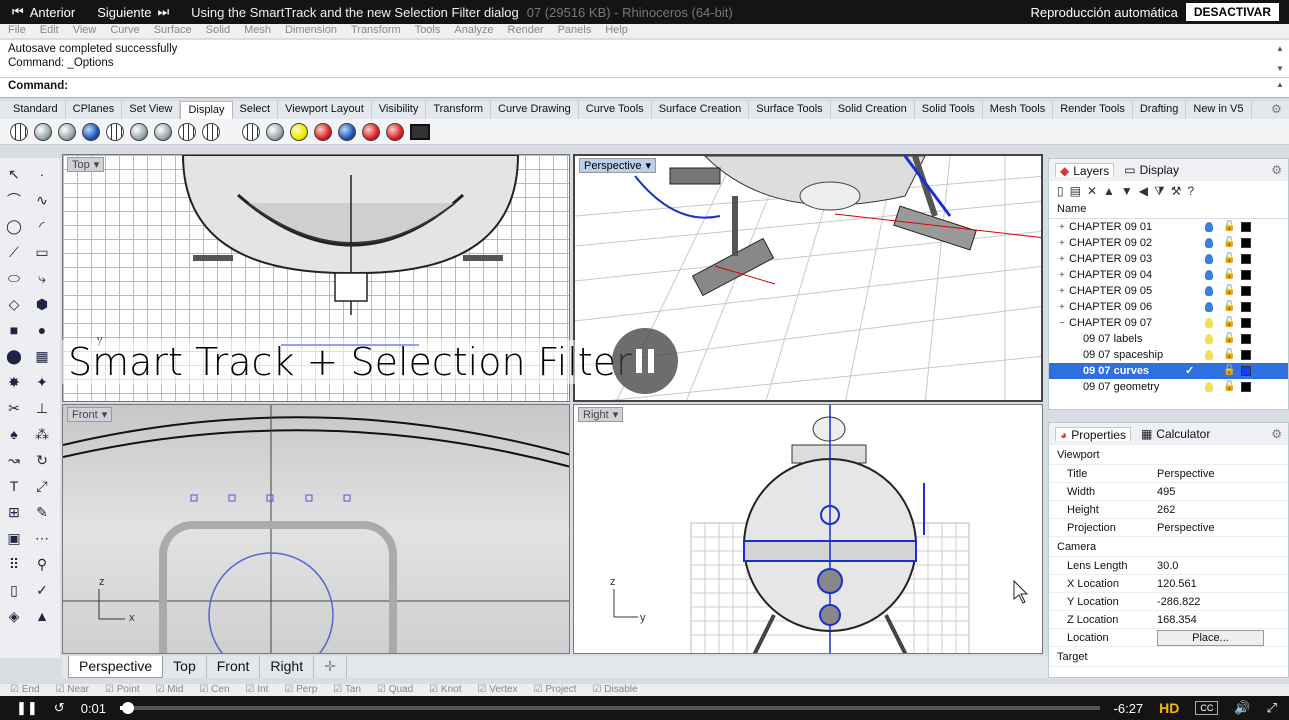 The width and height of the screenshot is (1289, 720). Describe the element at coordinates (1168, 371) in the screenshot. I see `layer-row: 09 07 curves ✓ 🔓` at that location.